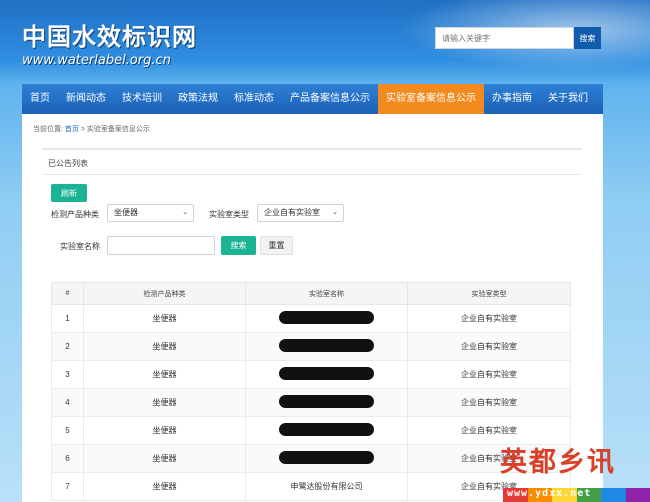 This screenshot has width=650, height=502. I want to click on nav-item-3: 政策法规, so click(198, 99).